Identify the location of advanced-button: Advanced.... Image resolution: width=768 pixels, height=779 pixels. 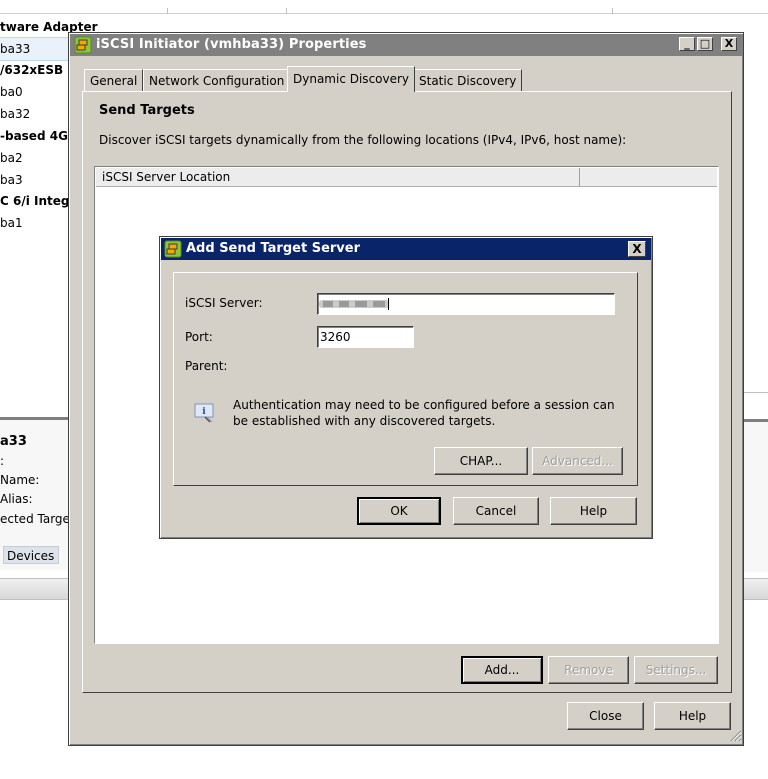
(577, 461).